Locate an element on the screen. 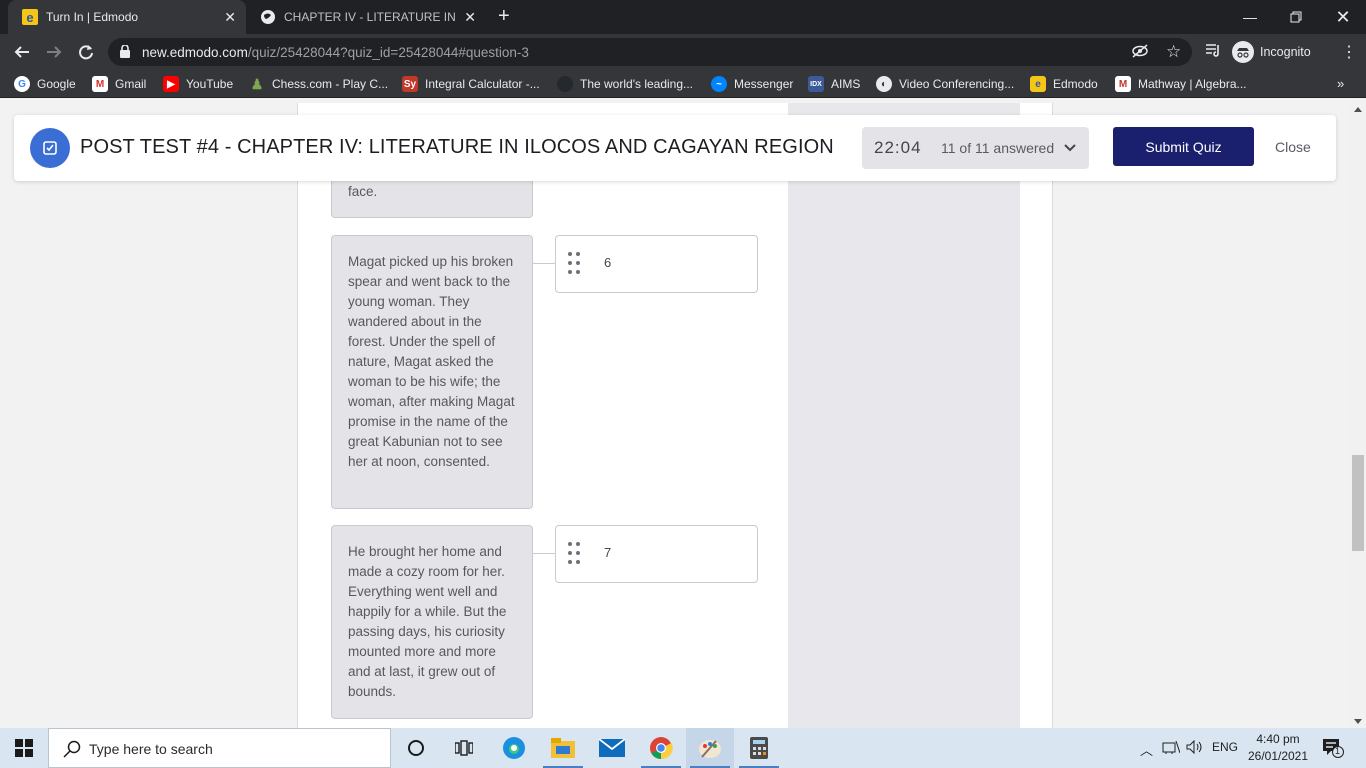 This screenshot has height=768, width=1366. incognito-label: Incognito is located at coordinates (1285, 52).